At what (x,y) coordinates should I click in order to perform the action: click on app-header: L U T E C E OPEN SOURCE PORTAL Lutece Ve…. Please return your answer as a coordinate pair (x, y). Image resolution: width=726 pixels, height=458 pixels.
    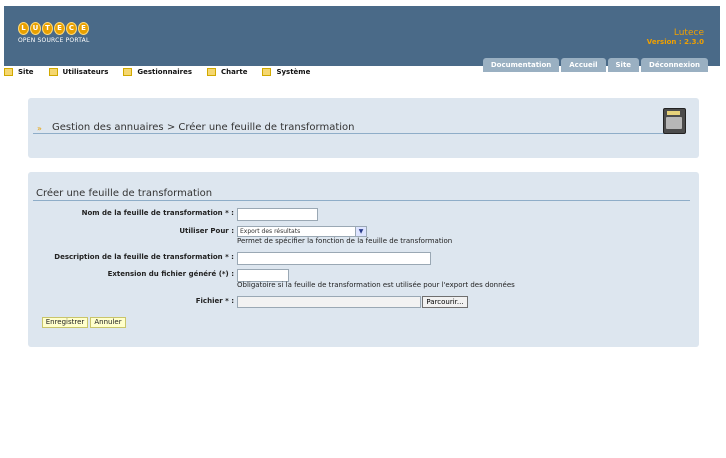
    Looking at the image, I should click on (362, 39).